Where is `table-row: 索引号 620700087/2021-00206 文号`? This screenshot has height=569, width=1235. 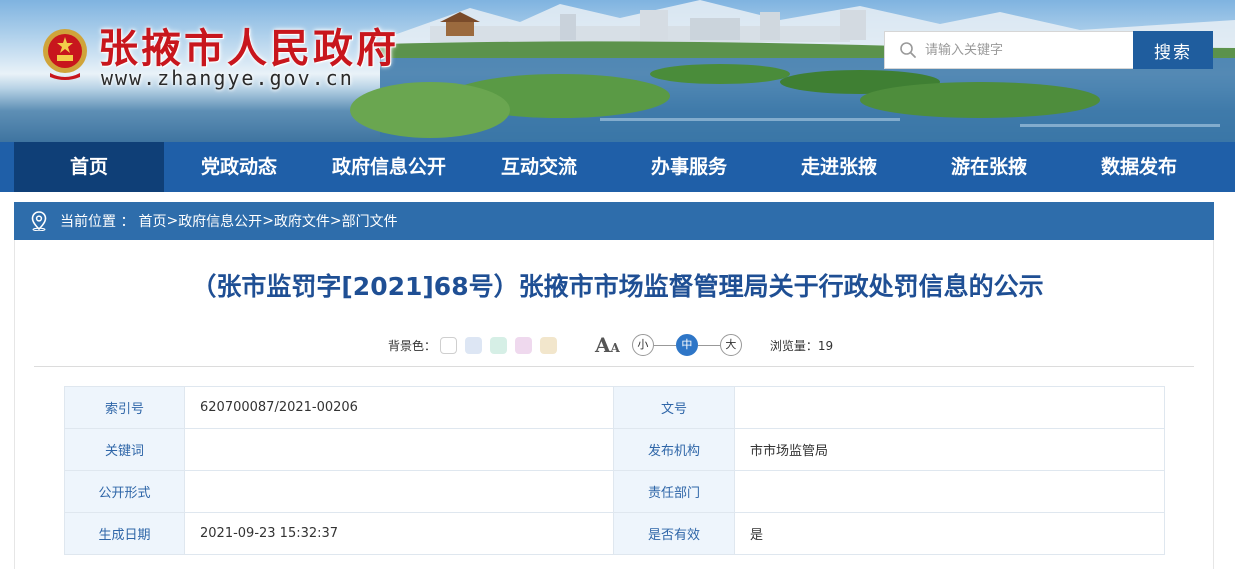 table-row: 索引号 620700087/2021-00206 文号 is located at coordinates (614, 407).